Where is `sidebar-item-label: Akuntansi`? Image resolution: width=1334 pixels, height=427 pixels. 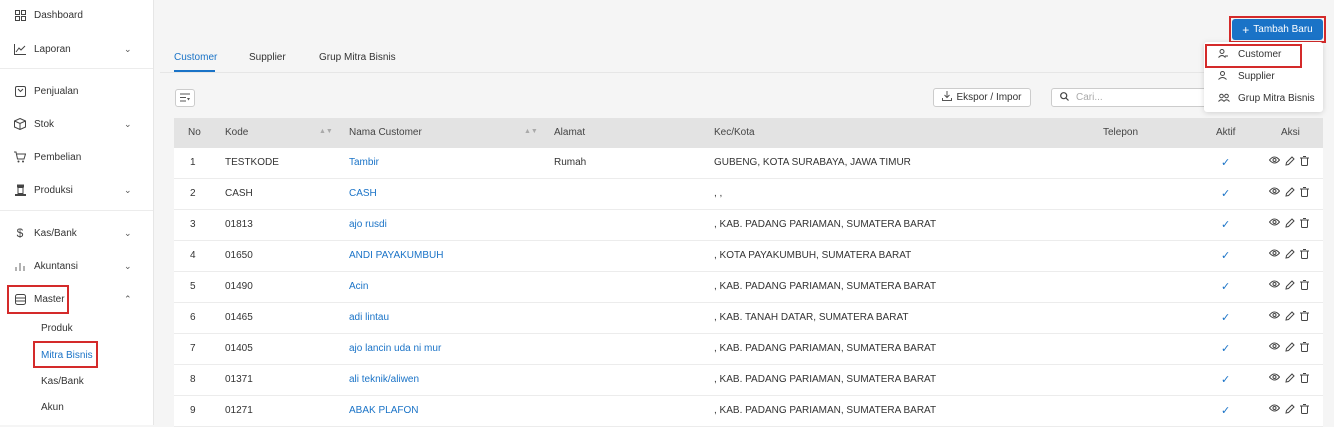
sidebar-item-label: Akuntansi is located at coordinates (56, 266).